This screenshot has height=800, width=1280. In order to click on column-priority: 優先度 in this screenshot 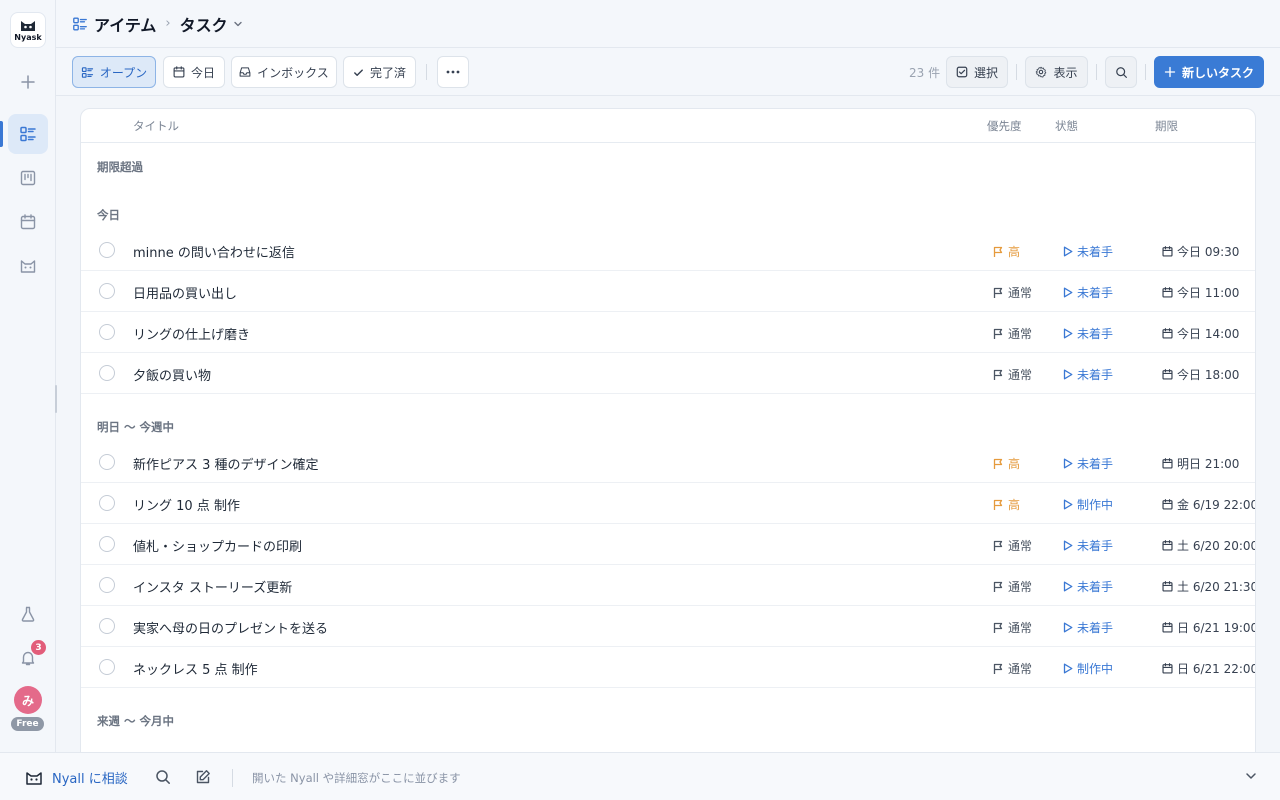, I will do `click(1004, 126)`.